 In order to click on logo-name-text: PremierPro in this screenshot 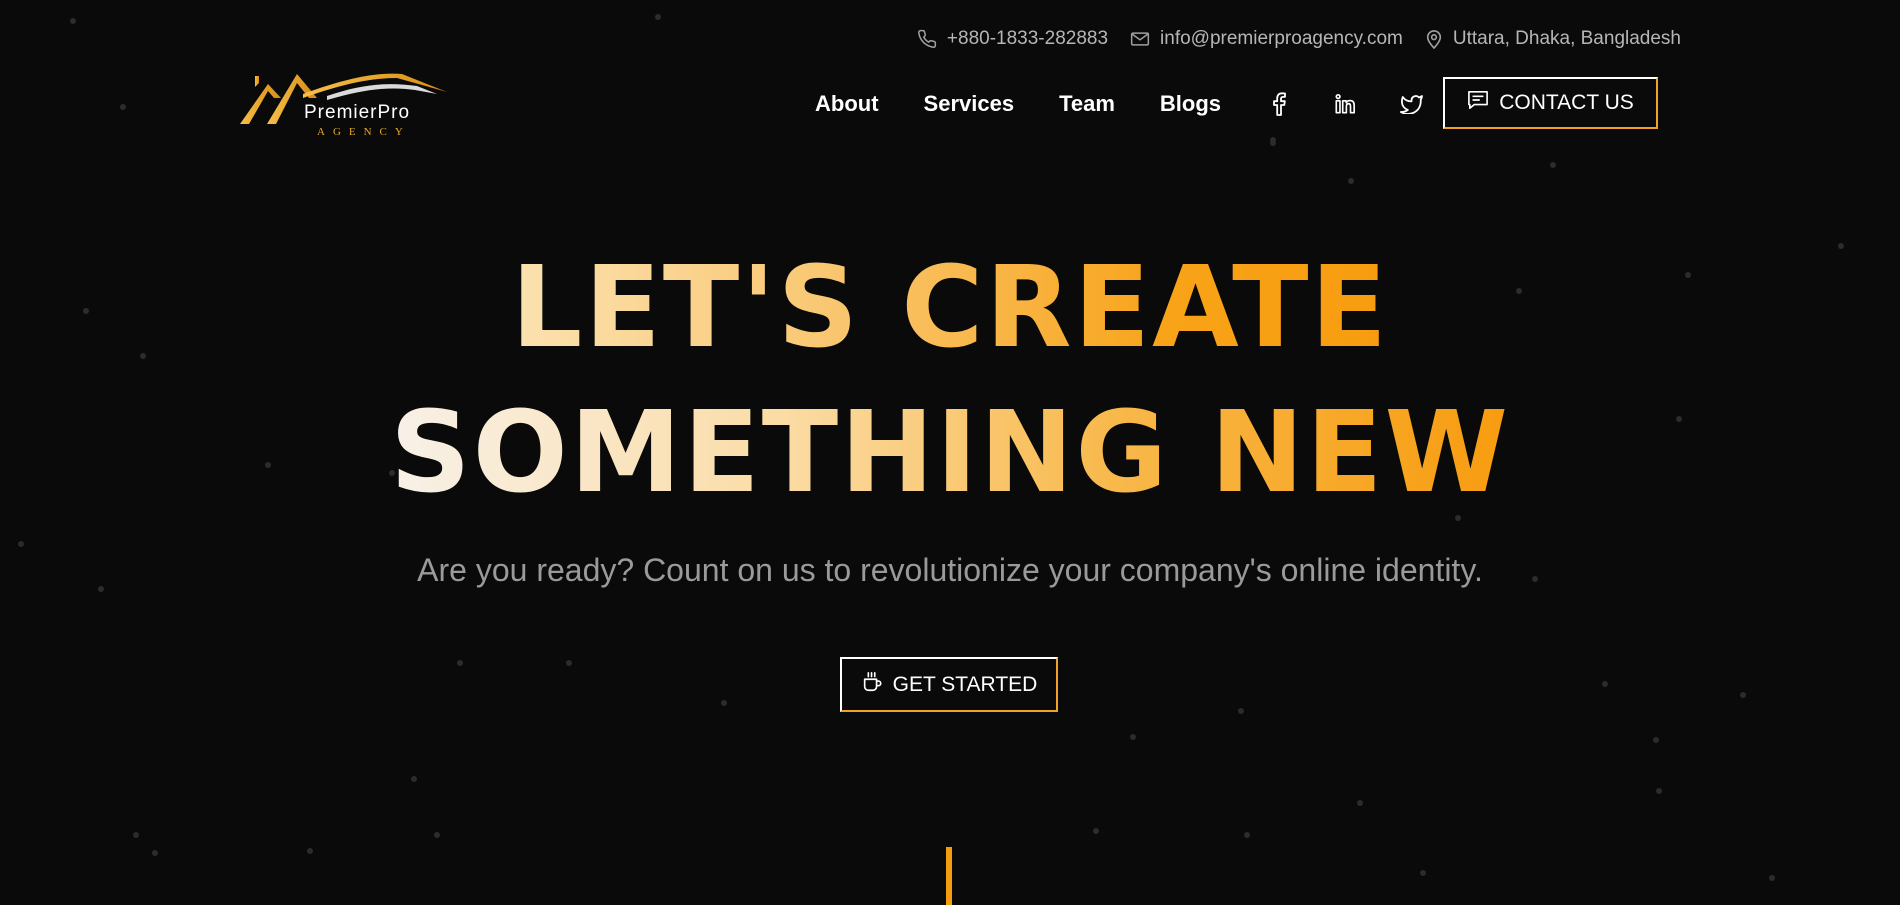, I will do `click(357, 112)`.